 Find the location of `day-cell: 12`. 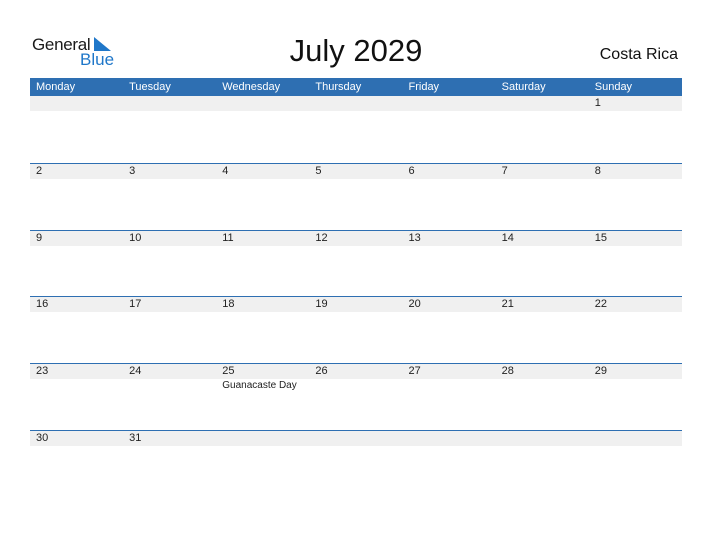

day-cell: 12 is located at coordinates (355, 264).